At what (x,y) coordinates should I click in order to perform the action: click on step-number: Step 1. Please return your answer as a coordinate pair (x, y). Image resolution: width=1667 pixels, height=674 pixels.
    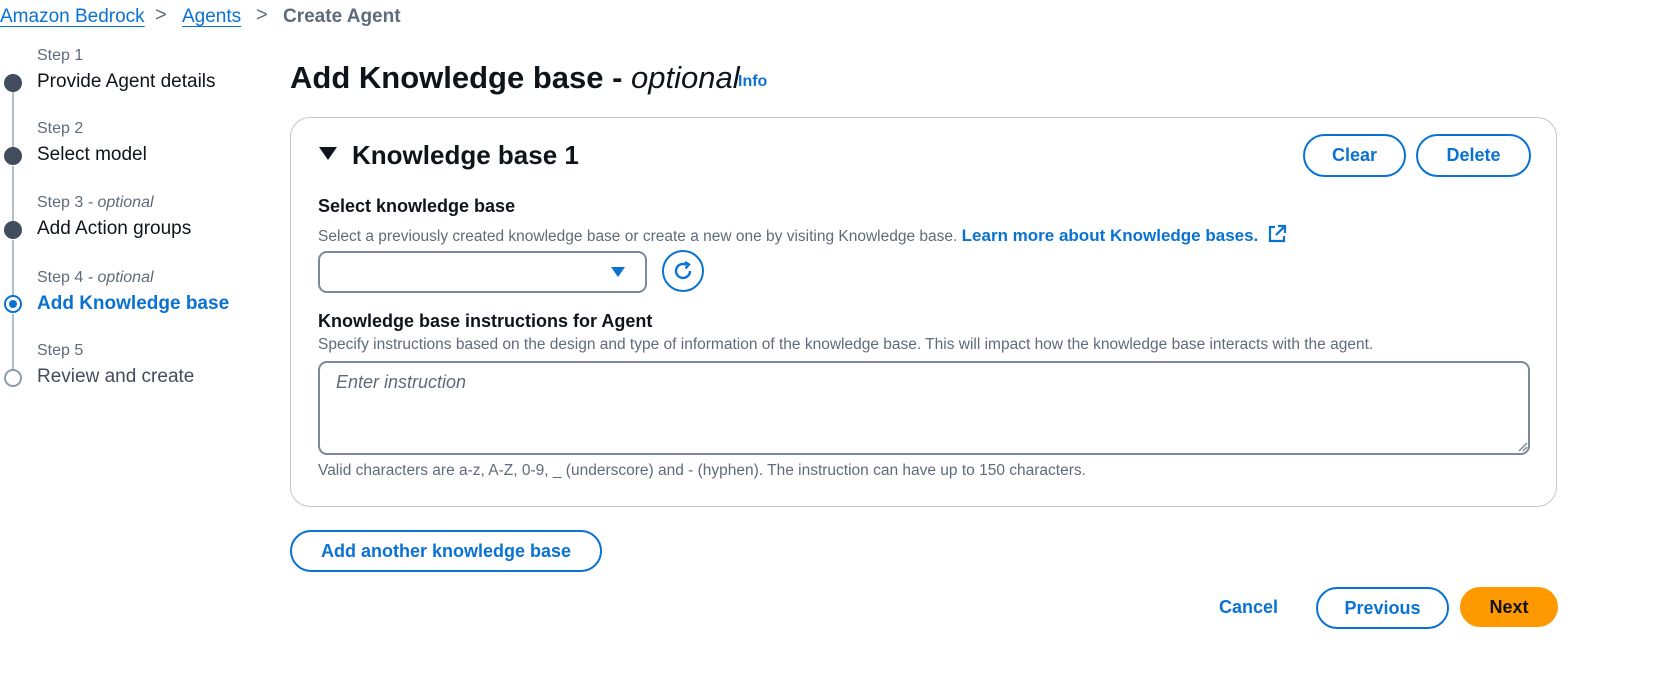
    Looking at the image, I should click on (60, 55).